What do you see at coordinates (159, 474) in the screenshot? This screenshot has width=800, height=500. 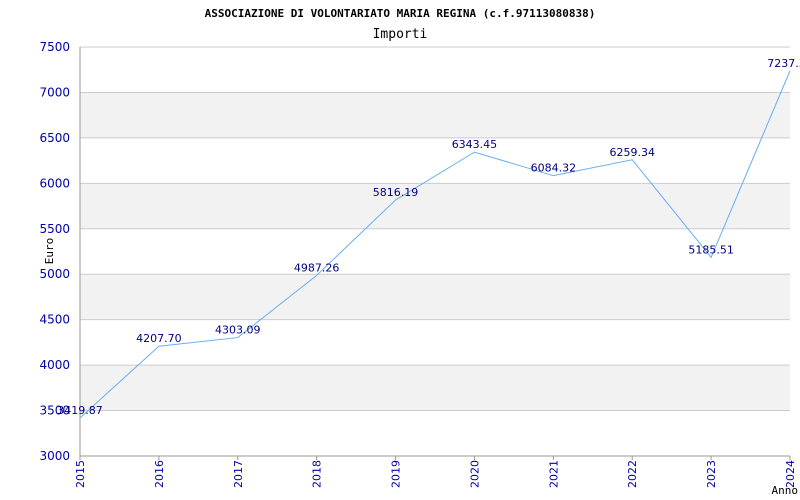 I see `x-tick-label: 2016` at bounding box center [159, 474].